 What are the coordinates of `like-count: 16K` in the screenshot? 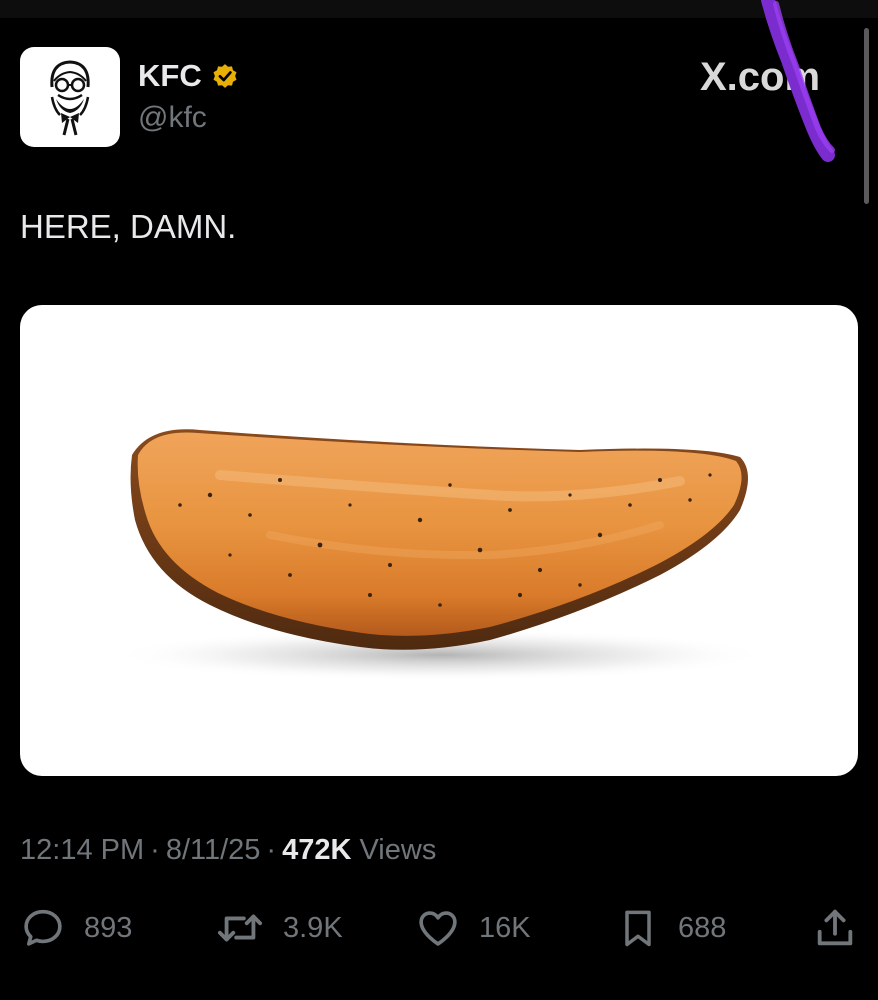 It's located at (505, 927).